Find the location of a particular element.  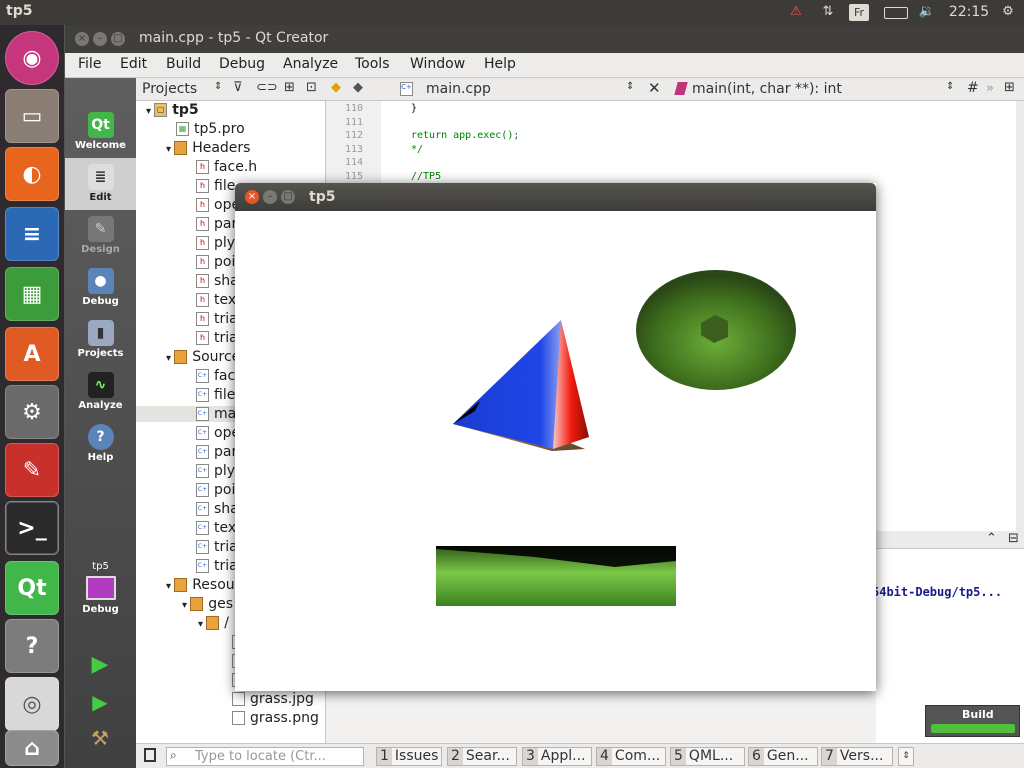

tree-item: C+ ply is located at coordinates (215, 471).